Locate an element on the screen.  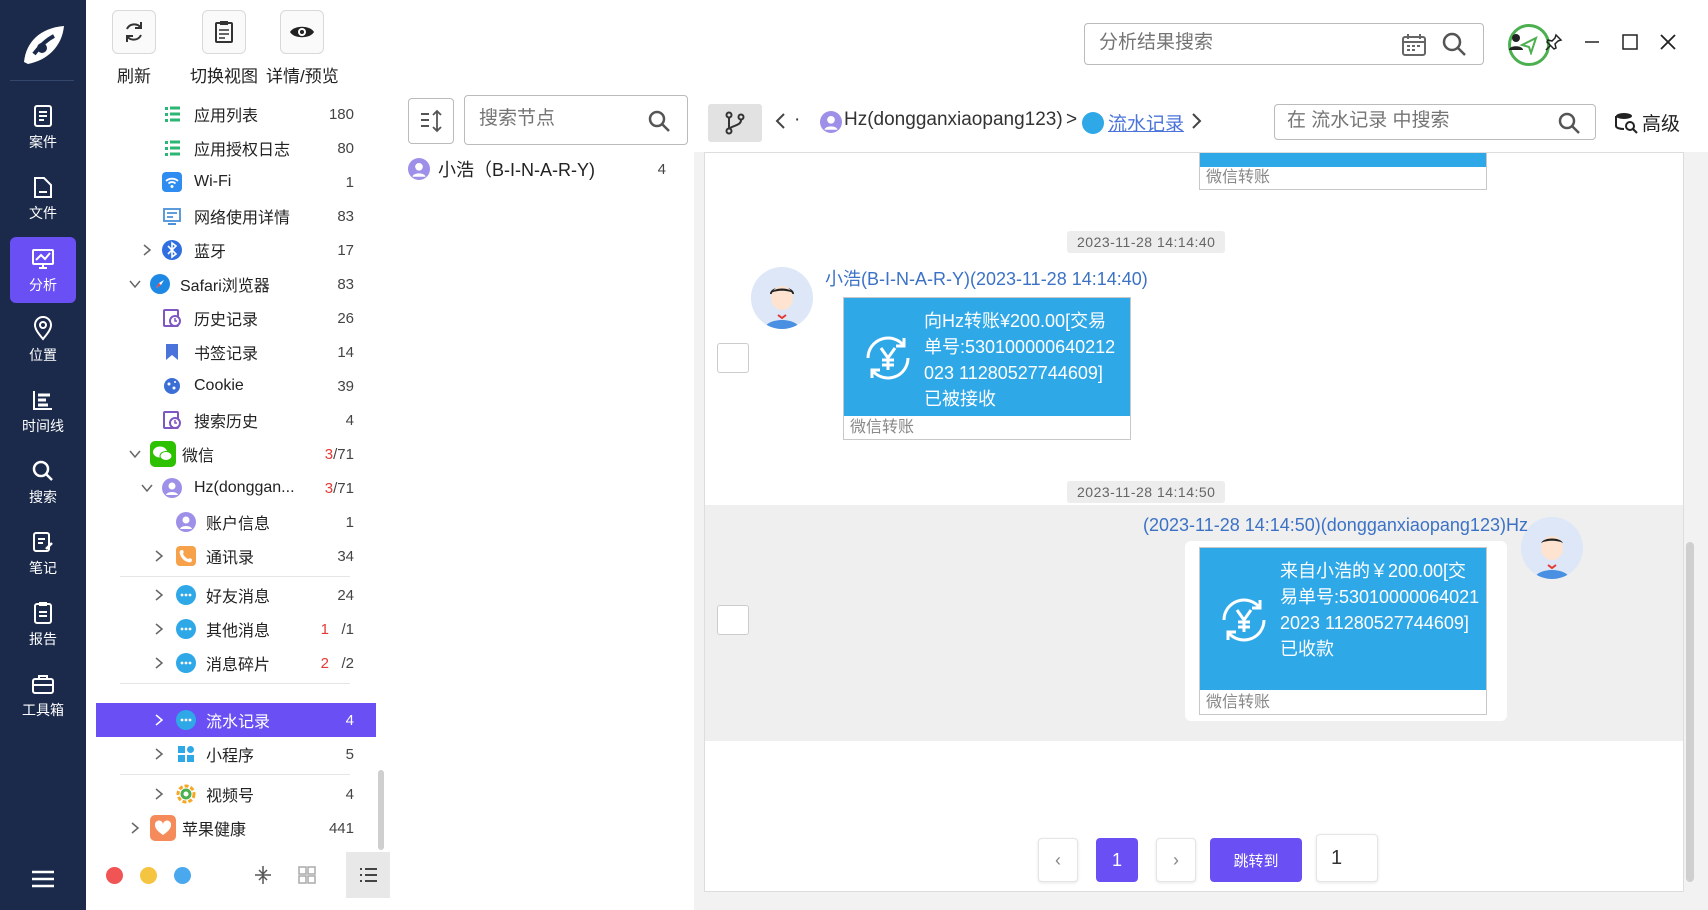
tree-item-friend-messages: 好友消息 24 is located at coordinates (236, 595).